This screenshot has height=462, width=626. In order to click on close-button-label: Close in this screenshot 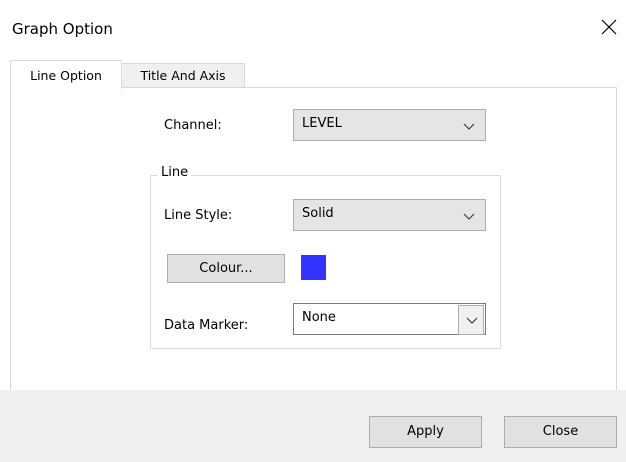, I will do `click(560, 431)`.